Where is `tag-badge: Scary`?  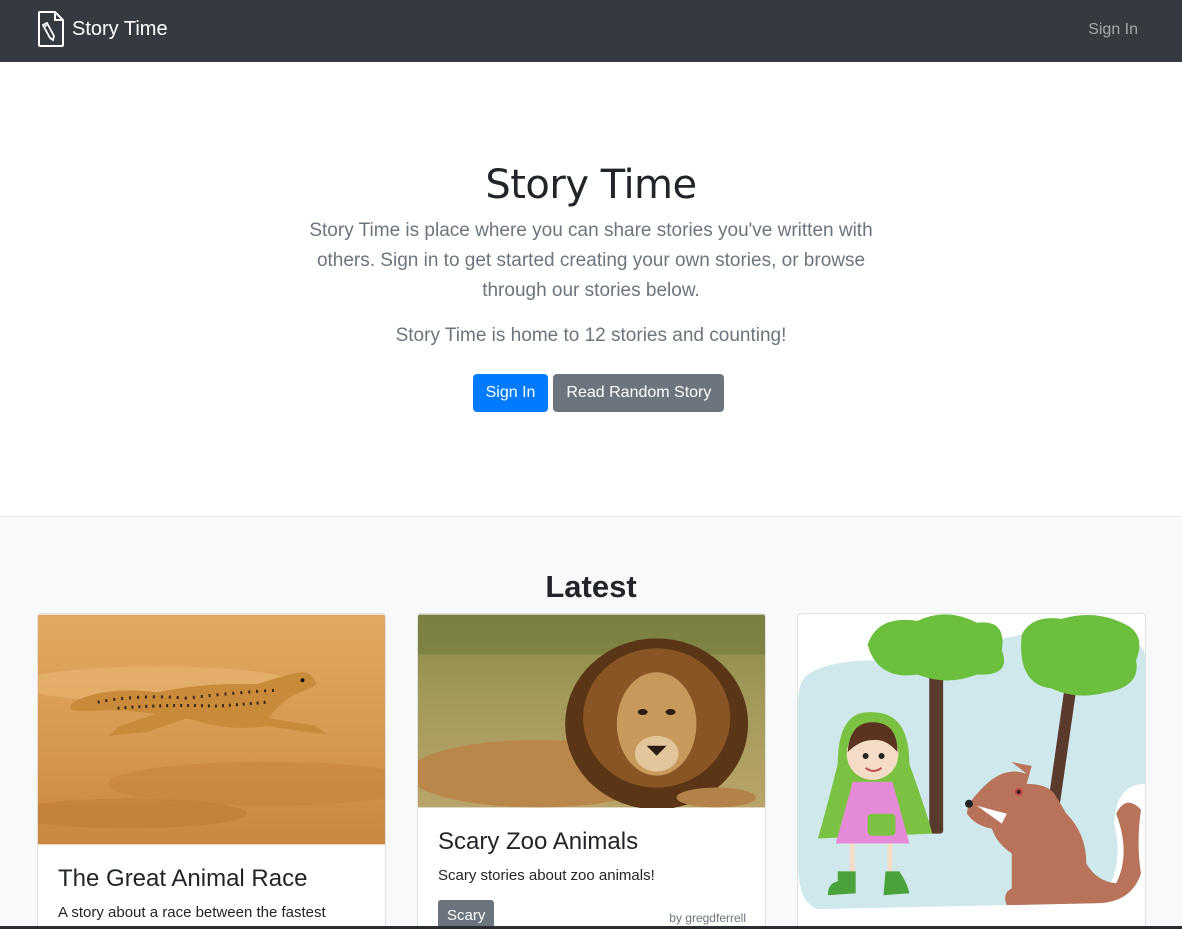
tag-badge: Scary is located at coordinates (466, 914).